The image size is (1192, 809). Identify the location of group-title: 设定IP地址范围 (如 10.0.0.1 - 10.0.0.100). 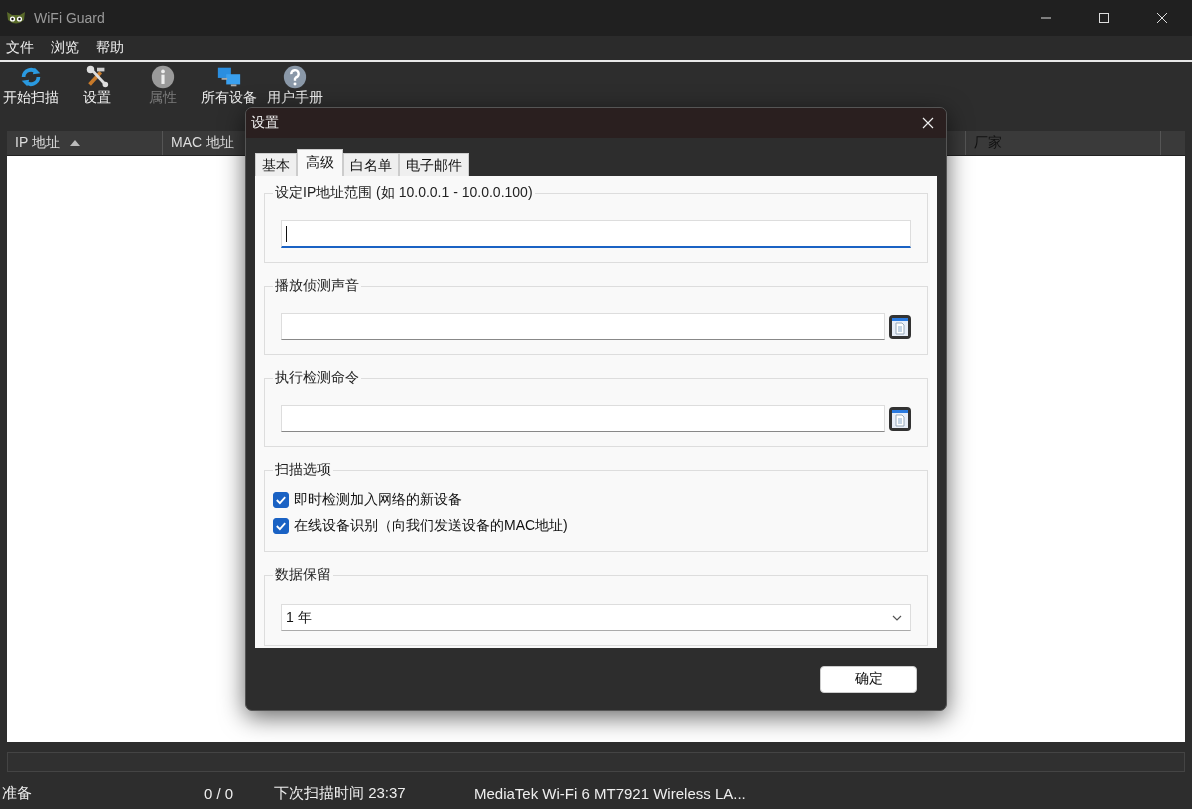
(404, 193).